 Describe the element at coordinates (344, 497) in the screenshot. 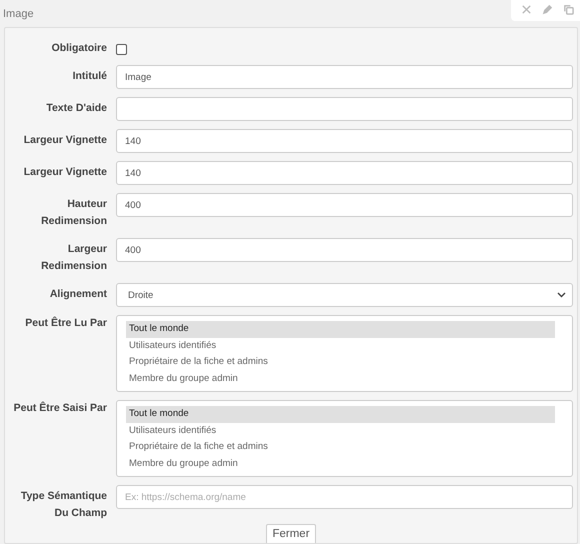

I see `input-field: Ex: https://schema.org/name` at that location.